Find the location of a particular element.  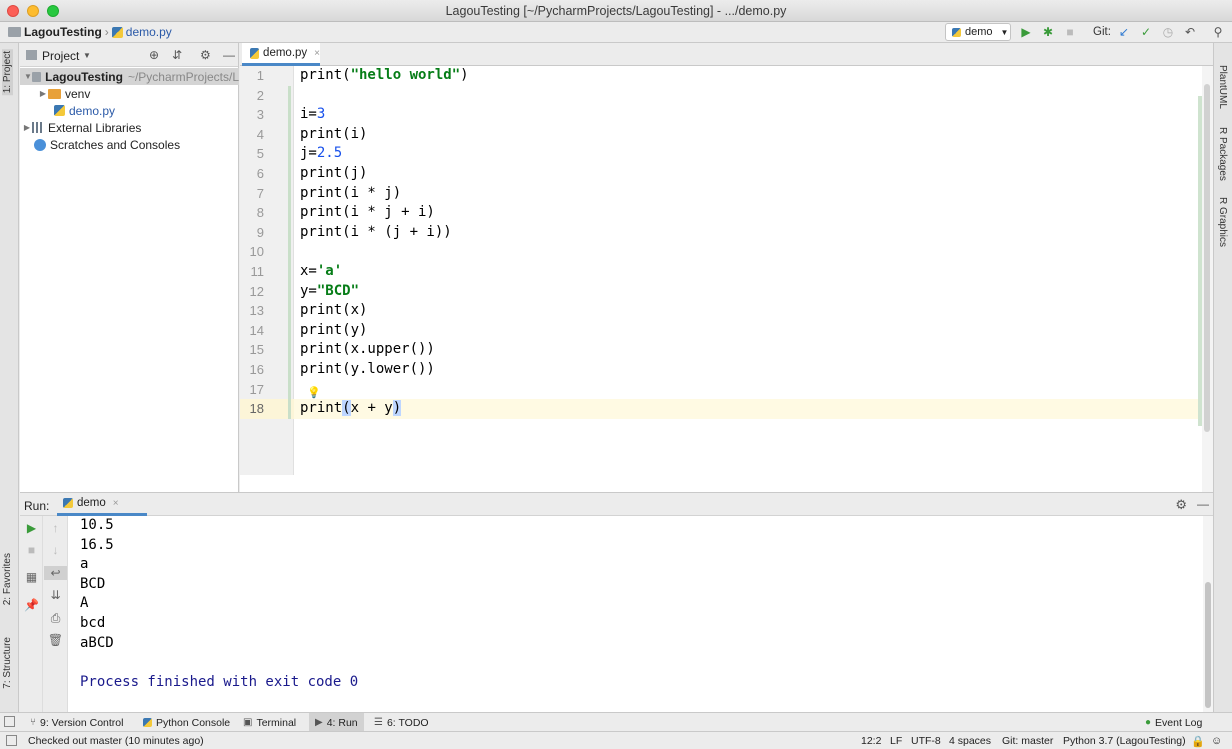

expanded-arrow-icon: ▼ is located at coordinates (28, 76).